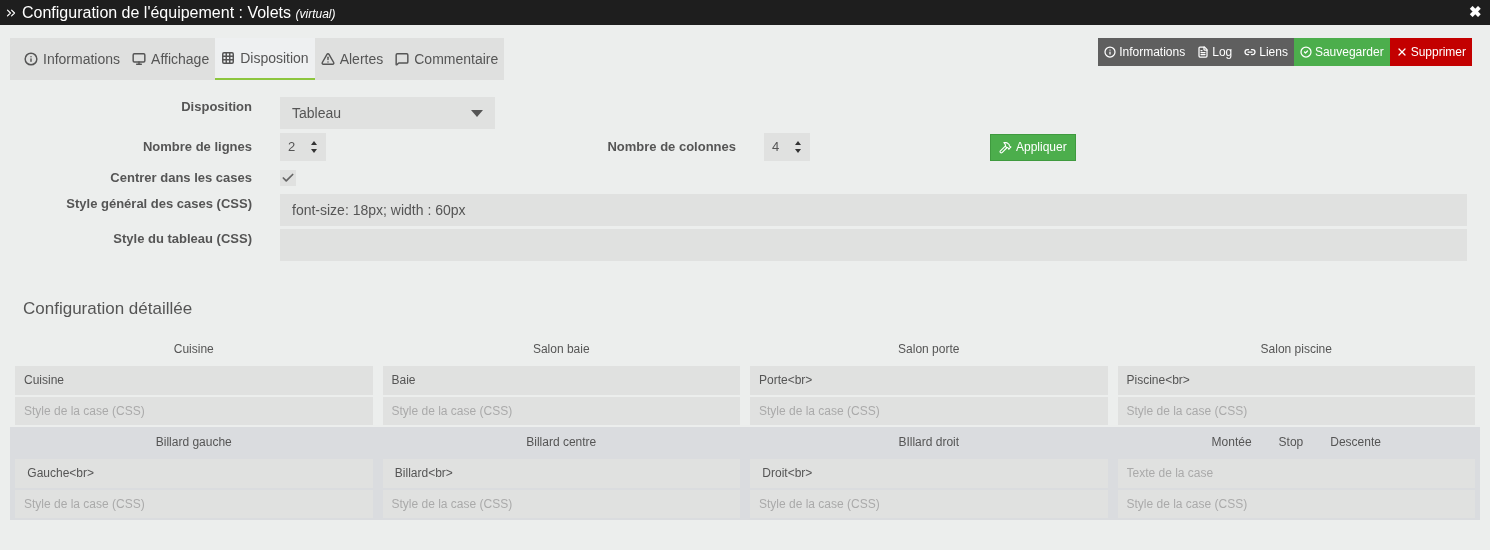 Image resolution: width=1490 pixels, height=550 pixels. I want to click on cell-title: Billard gauche, so click(193, 442).